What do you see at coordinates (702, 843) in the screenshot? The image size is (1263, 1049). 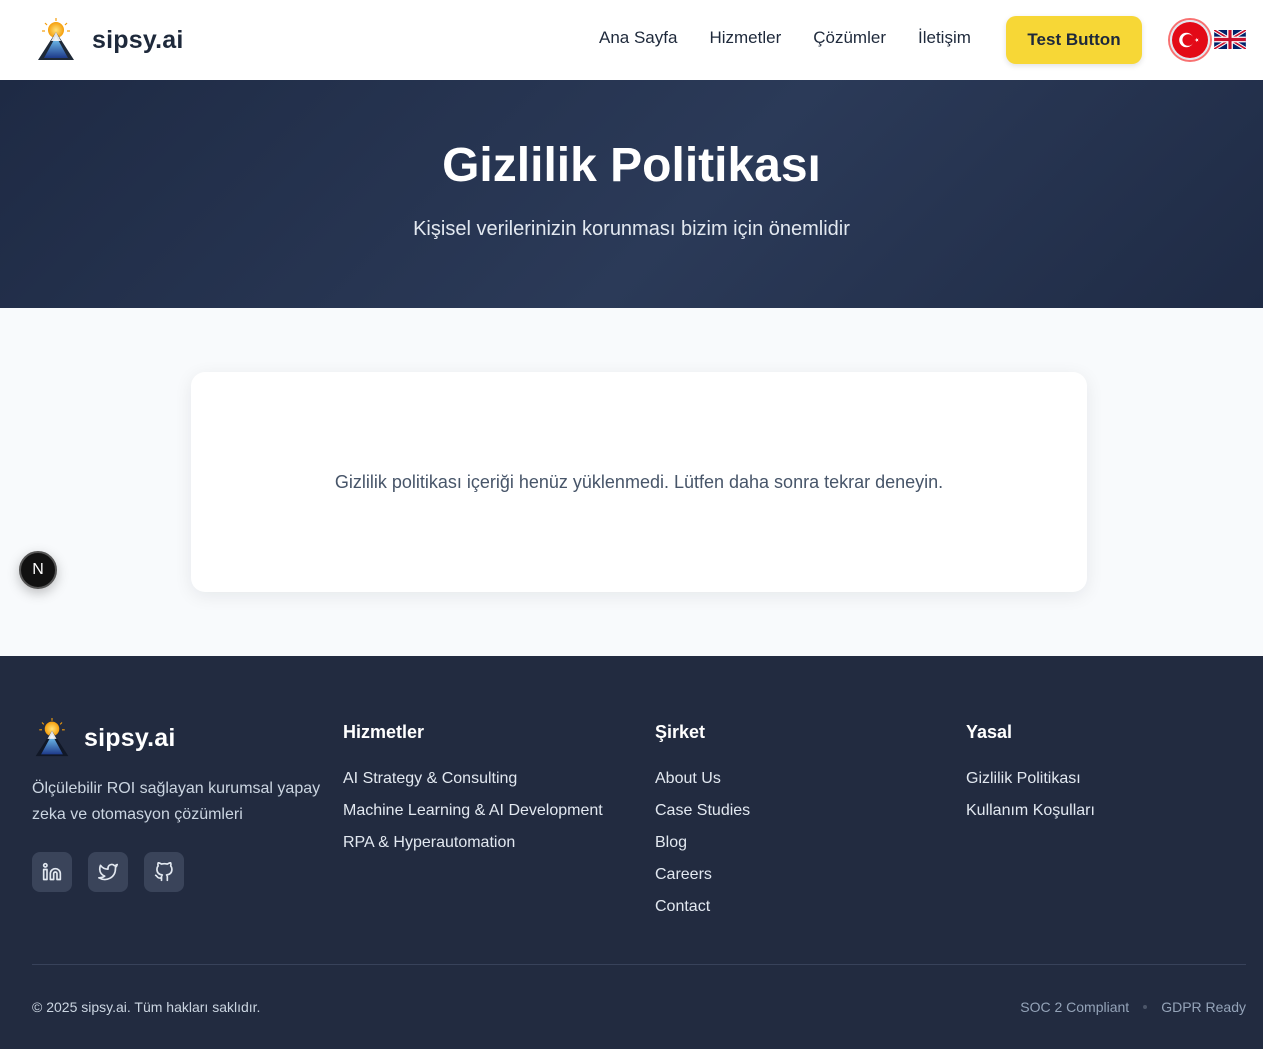 I see `footer-link: Blog` at bounding box center [702, 843].